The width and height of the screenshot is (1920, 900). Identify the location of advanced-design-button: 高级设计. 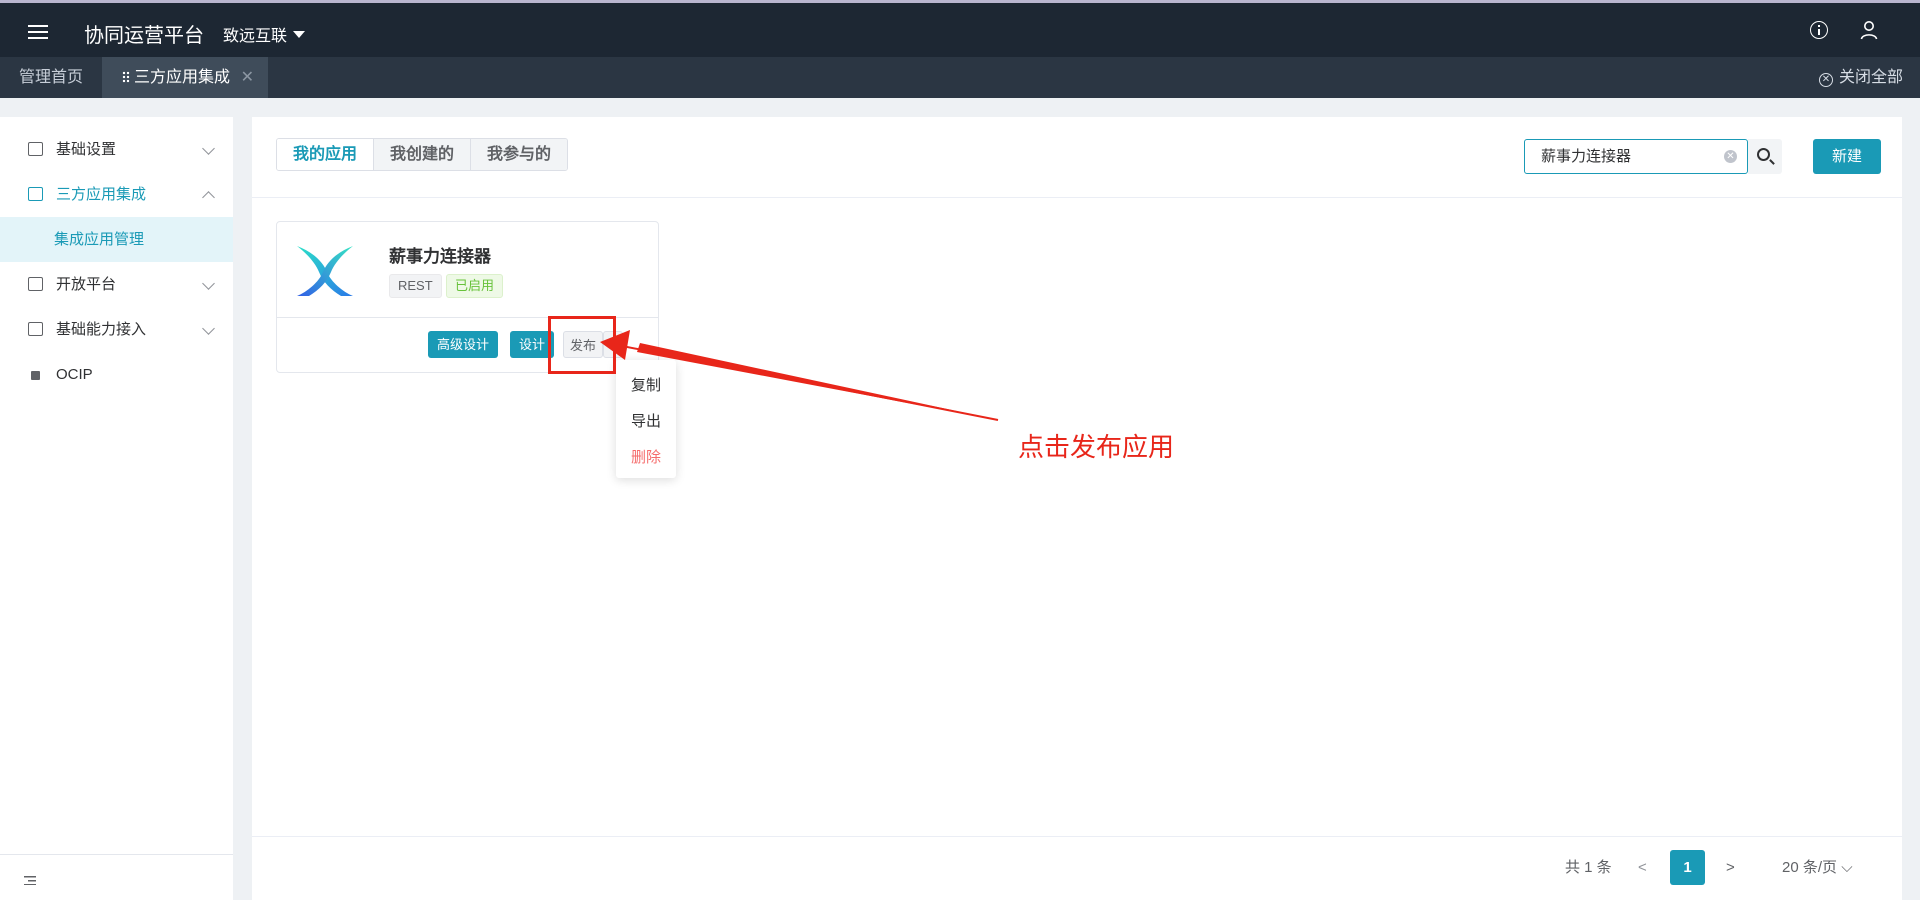
(463, 344).